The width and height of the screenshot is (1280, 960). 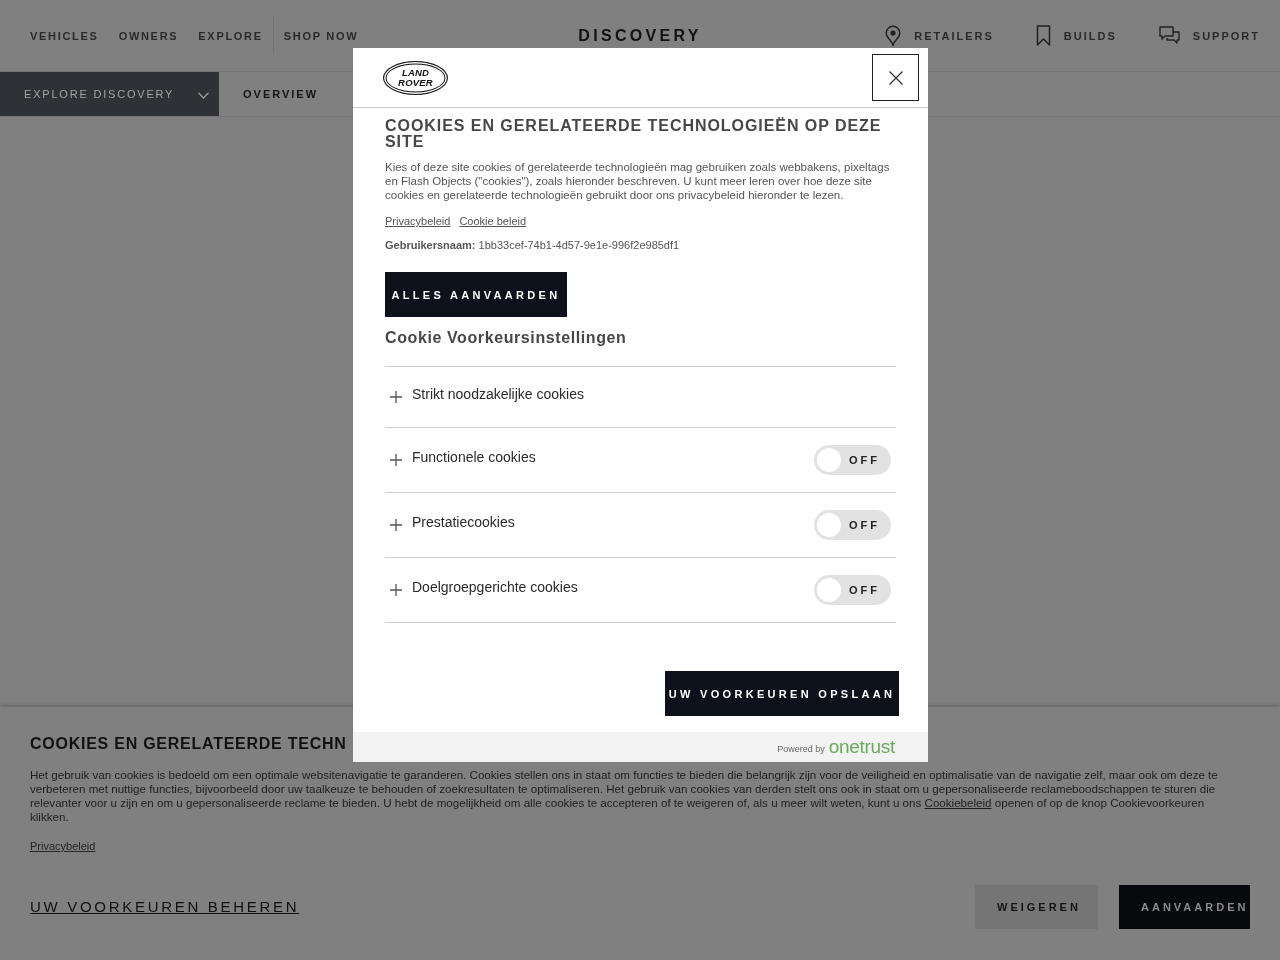 What do you see at coordinates (1184, 907) in the screenshot?
I see `banner-button: AANVAARDEN` at bounding box center [1184, 907].